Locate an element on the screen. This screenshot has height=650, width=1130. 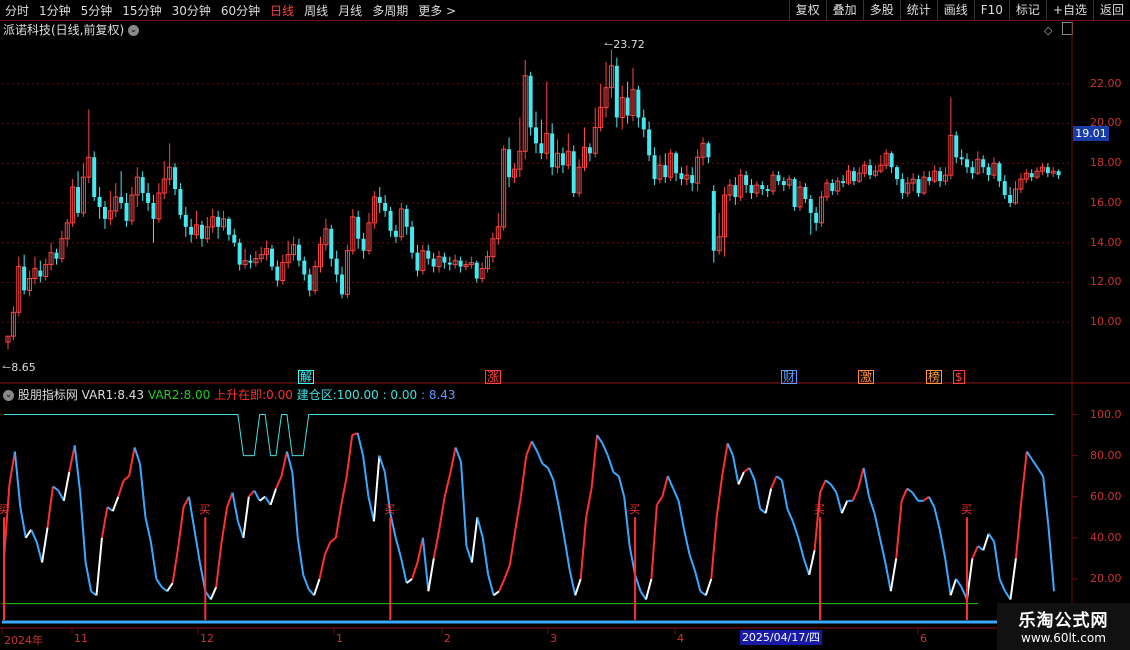
time-tick: 11 is located at coordinates (81, 638).